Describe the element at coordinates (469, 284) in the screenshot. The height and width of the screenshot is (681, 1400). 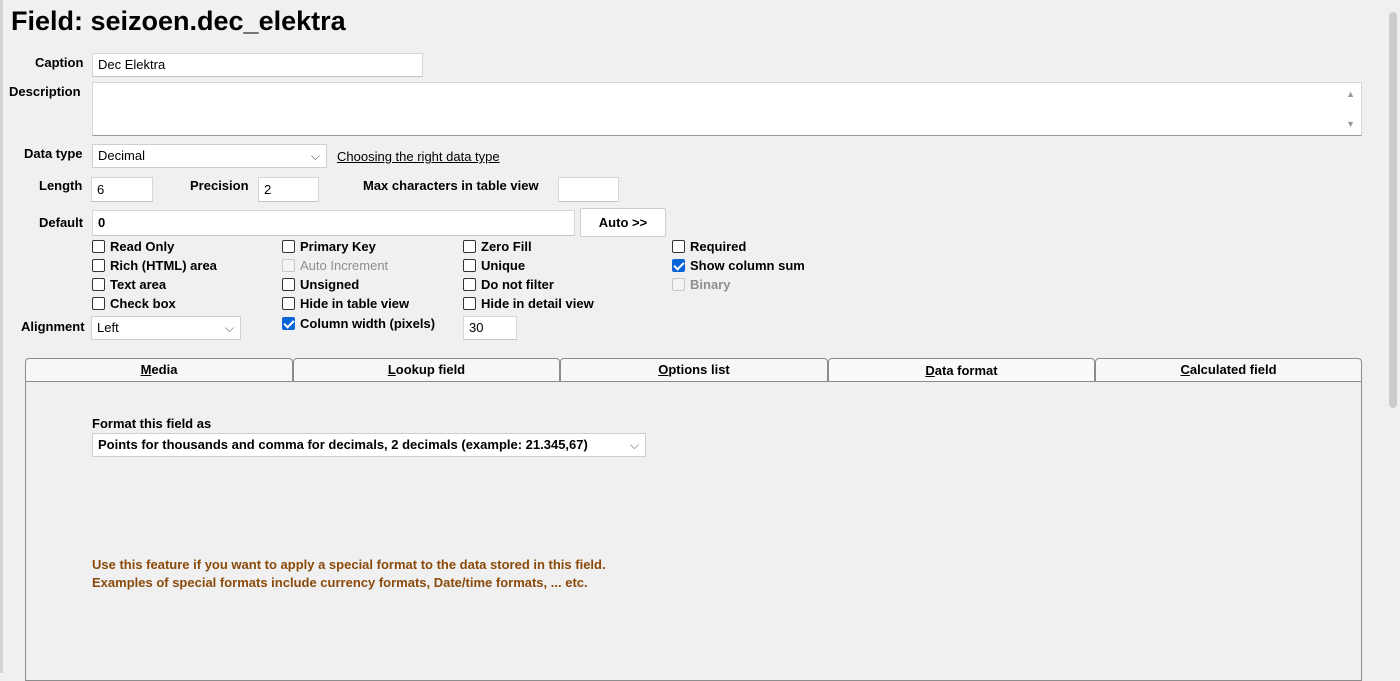
I see `do-not-filter-check` at that location.